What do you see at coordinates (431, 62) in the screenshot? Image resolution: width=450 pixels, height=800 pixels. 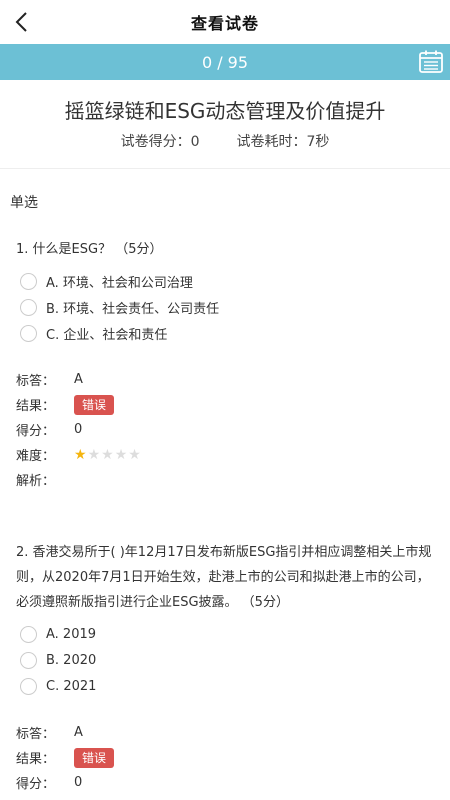 I see `calendar-icon` at bounding box center [431, 62].